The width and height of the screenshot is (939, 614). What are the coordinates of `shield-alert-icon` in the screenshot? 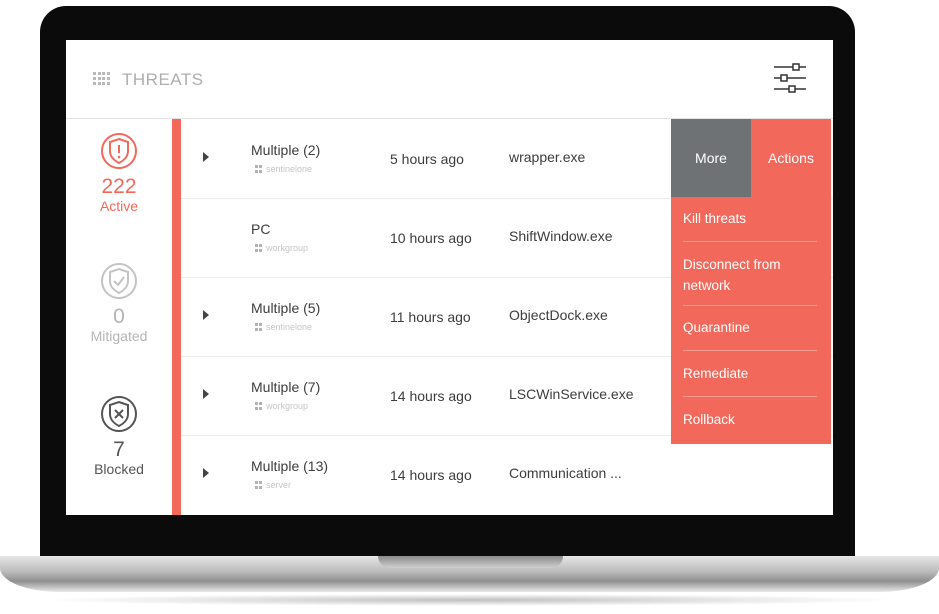 It's located at (119, 151).